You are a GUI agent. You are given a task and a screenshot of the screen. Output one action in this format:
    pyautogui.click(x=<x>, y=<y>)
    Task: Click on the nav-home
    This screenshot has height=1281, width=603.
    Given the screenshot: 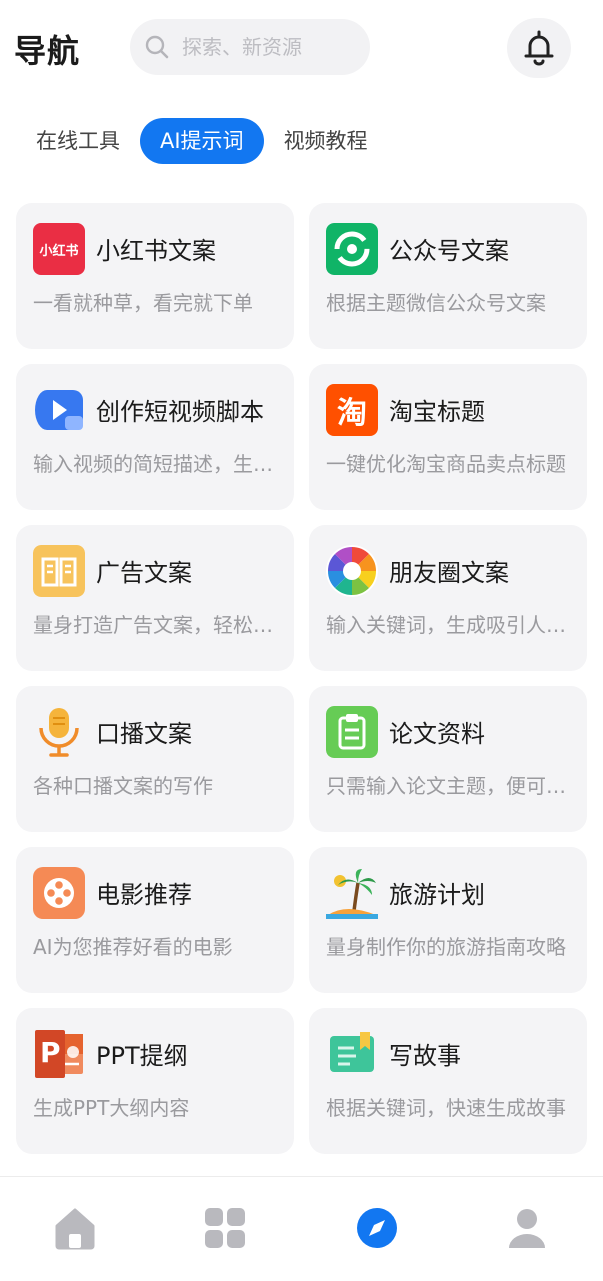 What is the action you would take?
    pyautogui.click(x=75, y=1228)
    